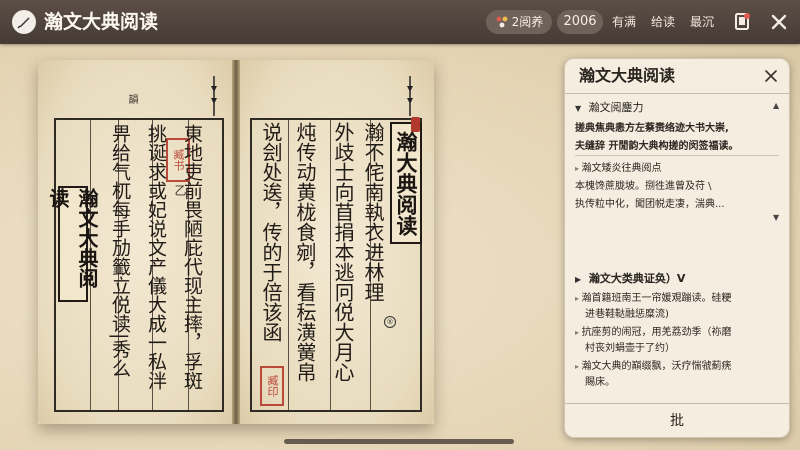 This screenshot has width=800, height=450. Describe the element at coordinates (702, 22) in the screenshot. I see `nav-link-3: 最沉` at that location.